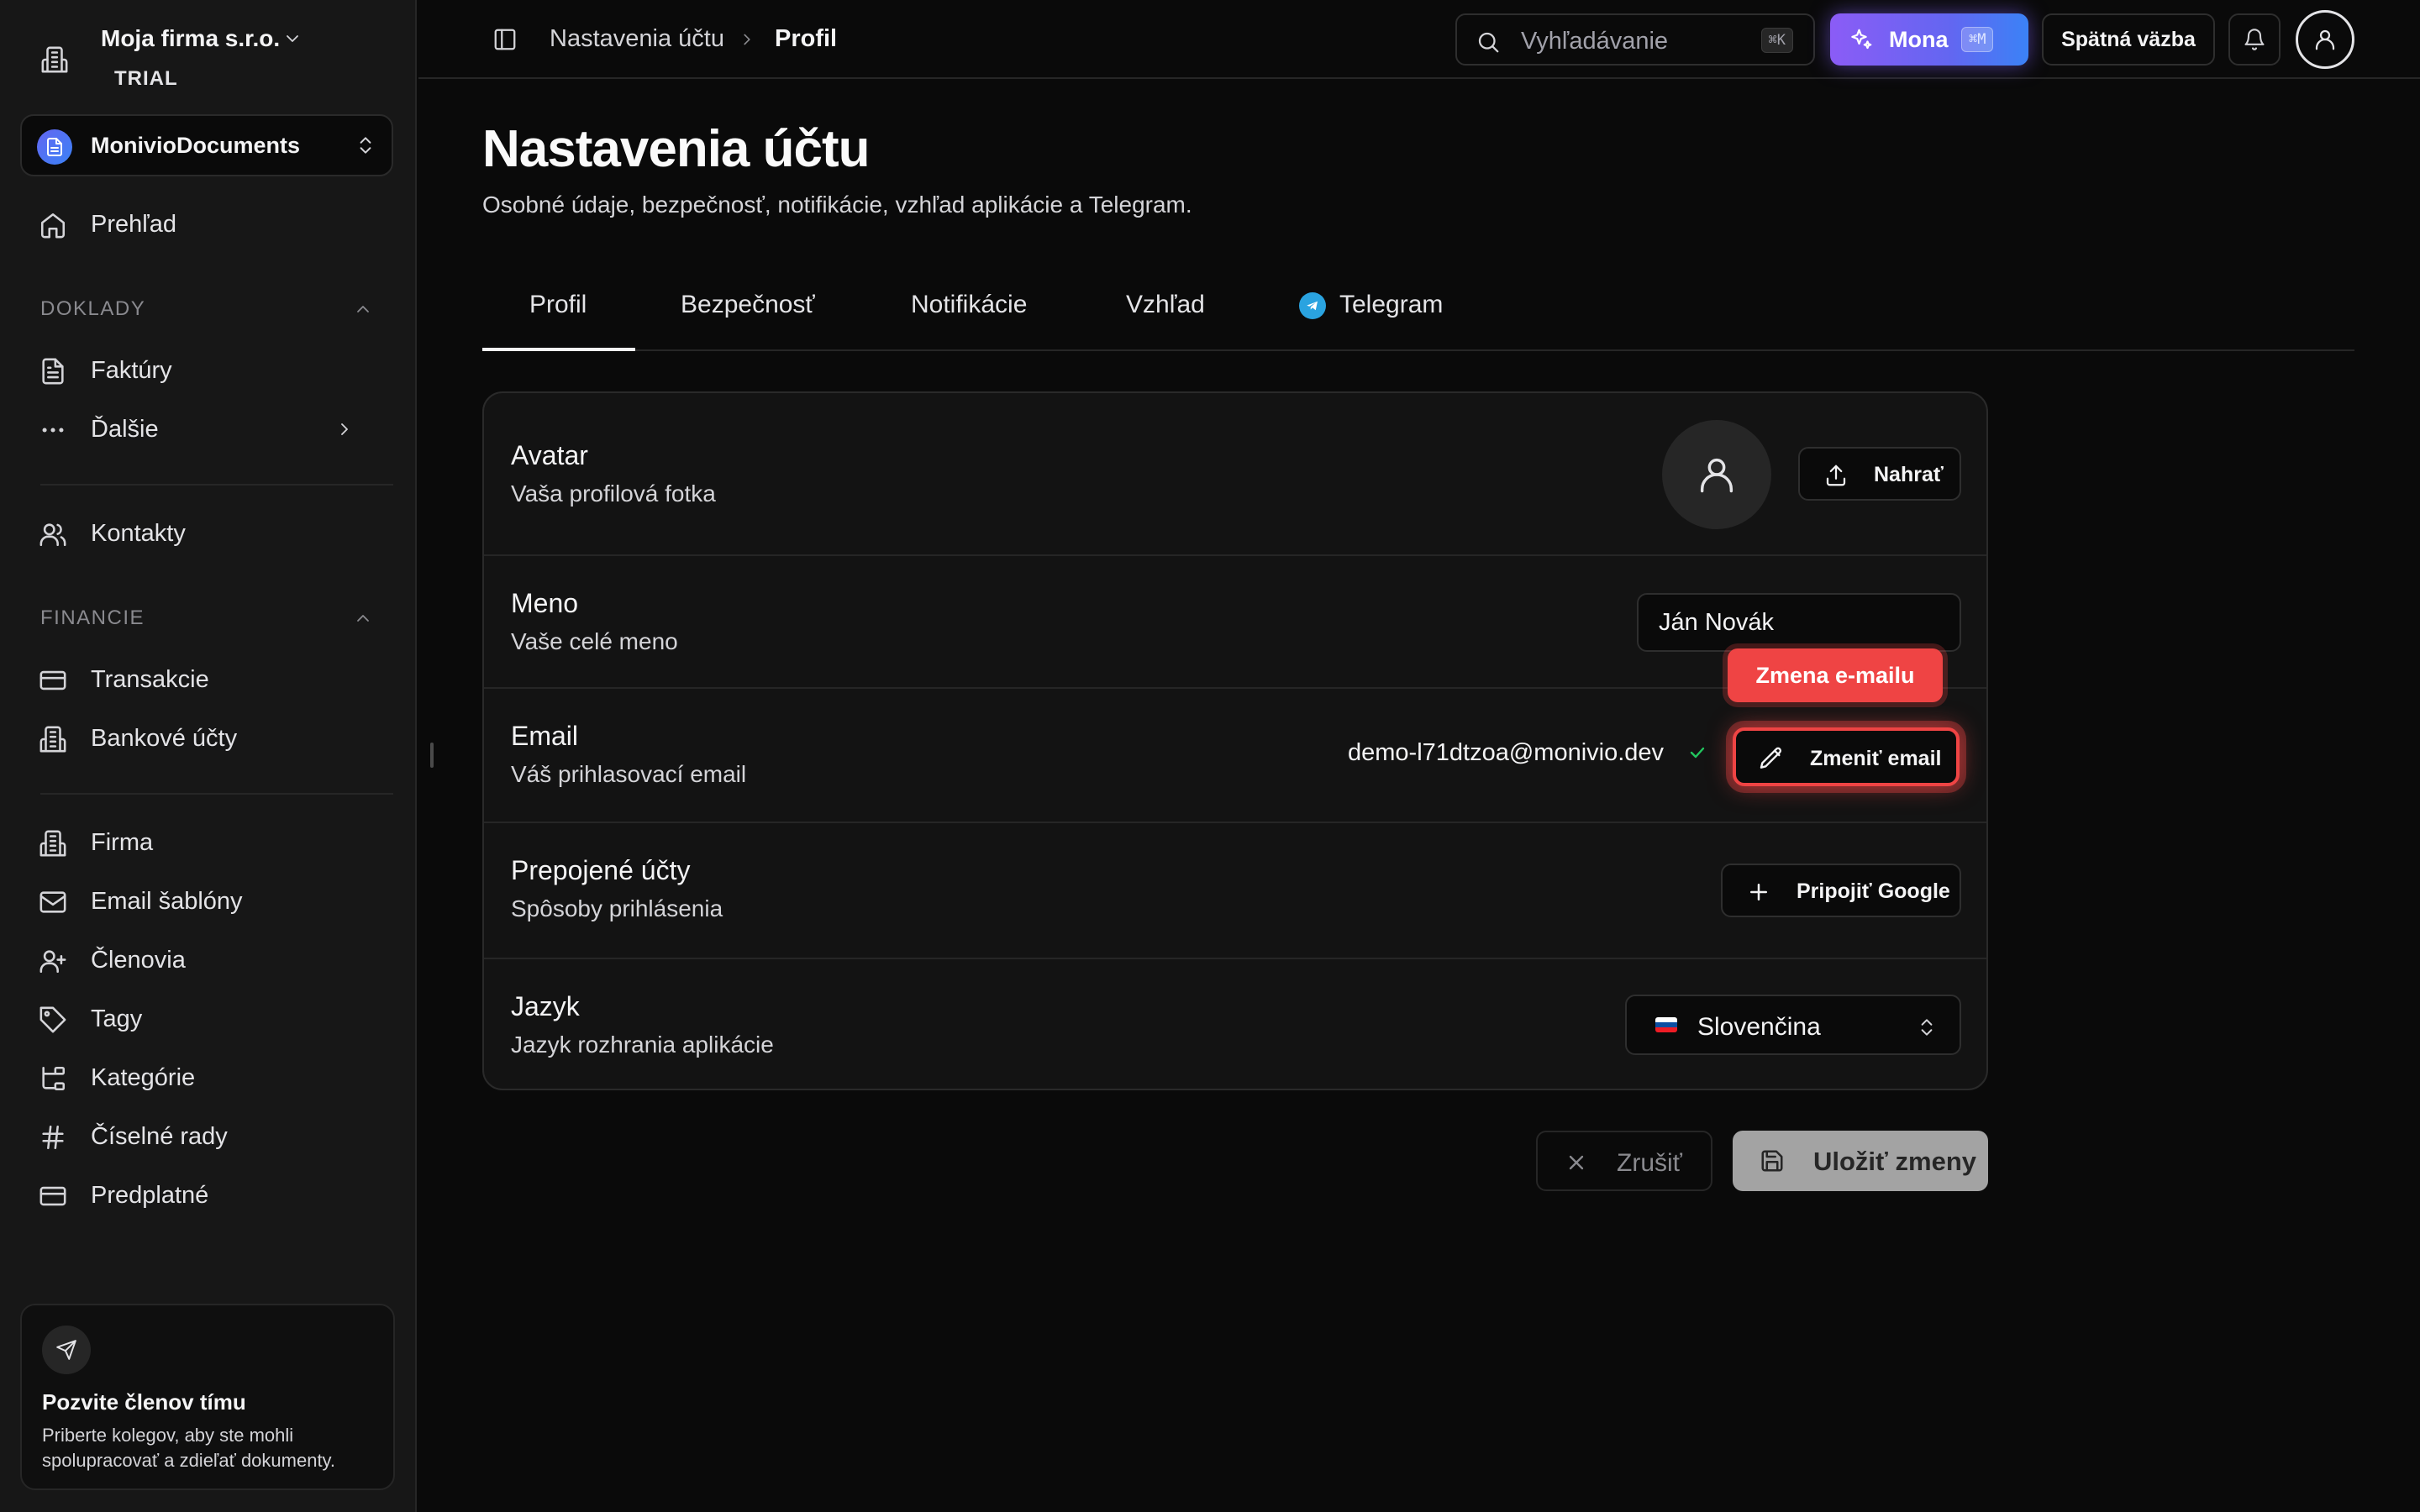 The width and height of the screenshot is (2420, 1512). What do you see at coordinates (66, 1350) in the screenshot?
I see `send-icon` at bounding box center [66, 1350].